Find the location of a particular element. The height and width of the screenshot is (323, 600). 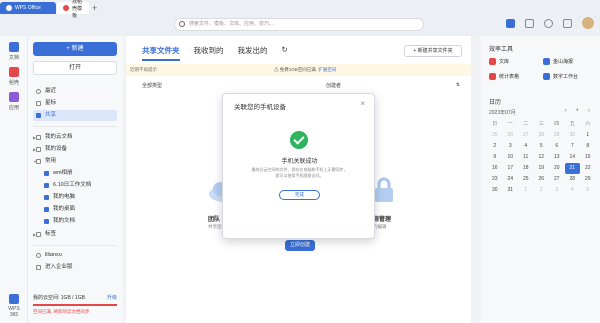

calendar-day: 19 is located at coordinates (542, 168).